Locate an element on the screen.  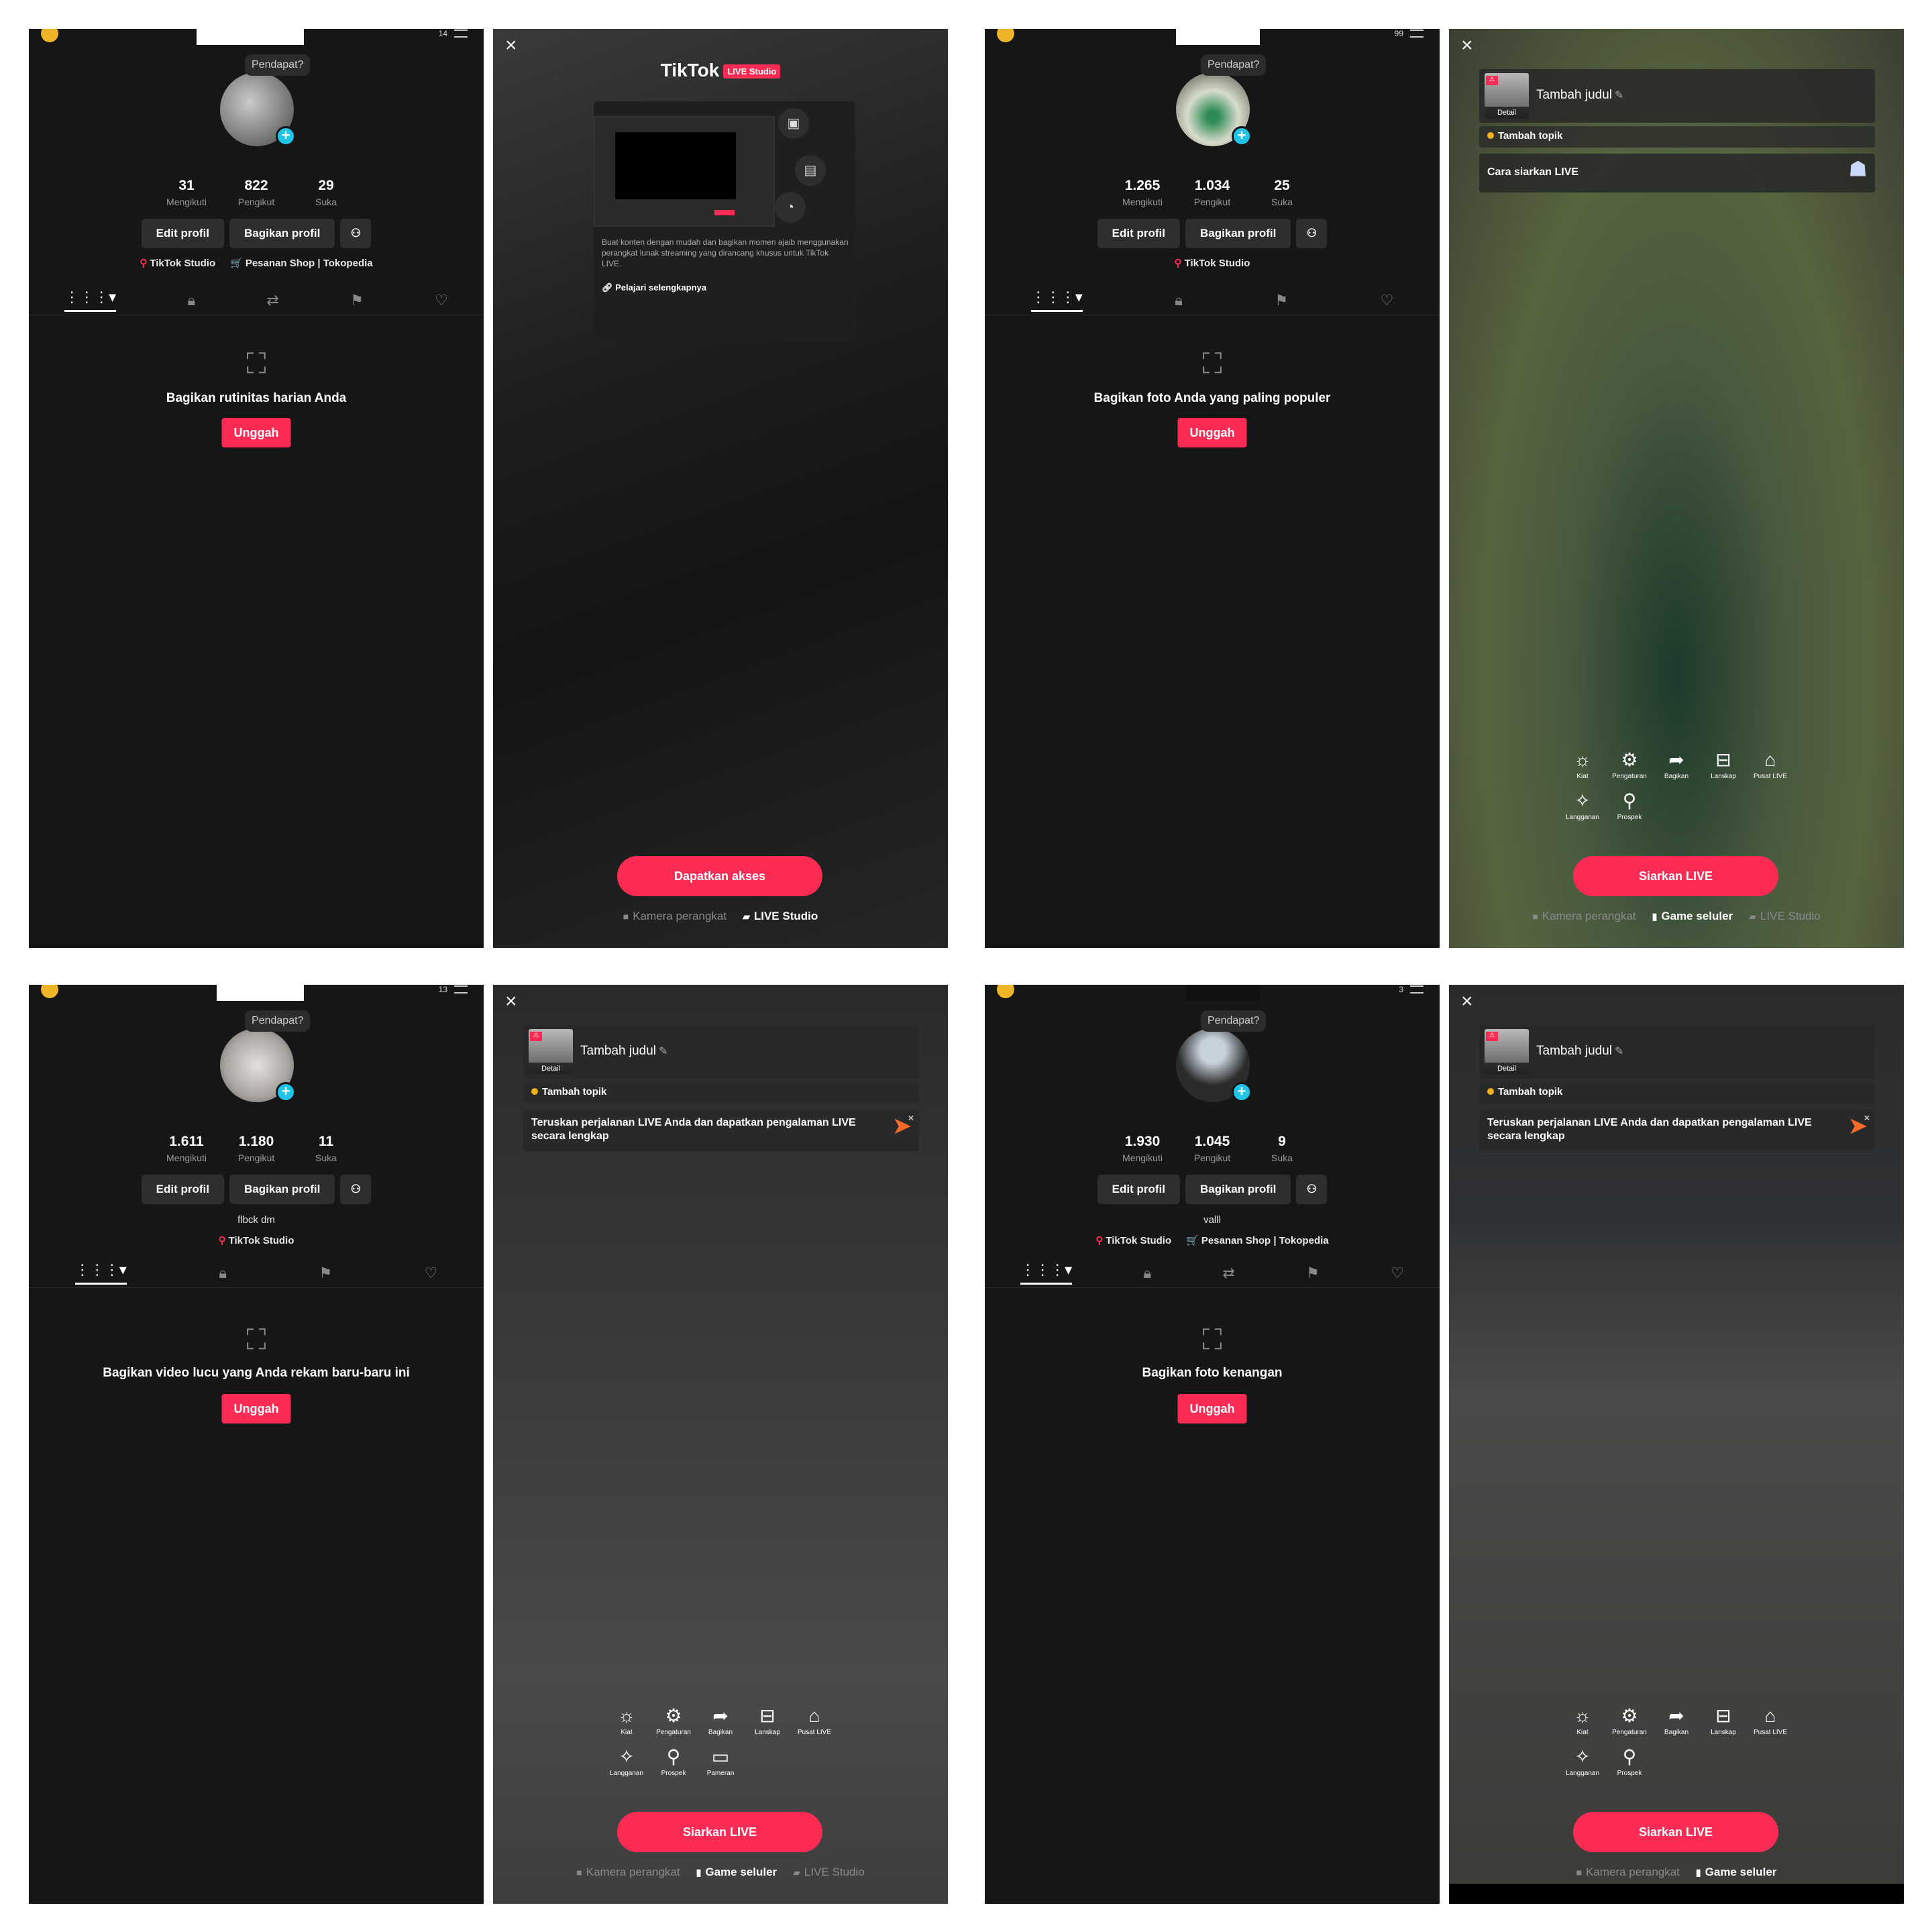
shop-link: 🛒 Pesanan Shop | Tokopedia is located at coordinates (1257, 1240).